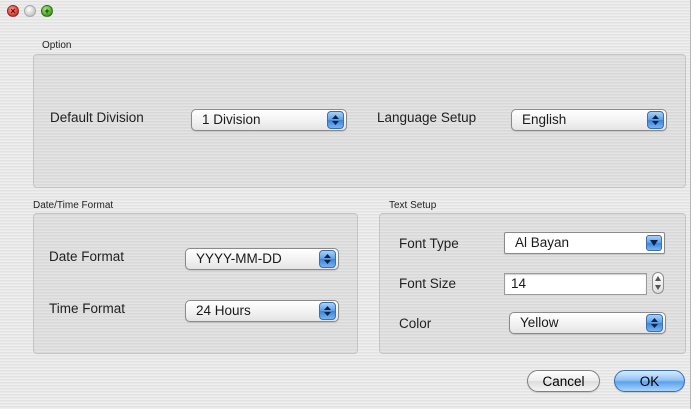 The width and height of the screenshot is (697, 409). I want to click on zoom-glyph: +, so click(47, 11).